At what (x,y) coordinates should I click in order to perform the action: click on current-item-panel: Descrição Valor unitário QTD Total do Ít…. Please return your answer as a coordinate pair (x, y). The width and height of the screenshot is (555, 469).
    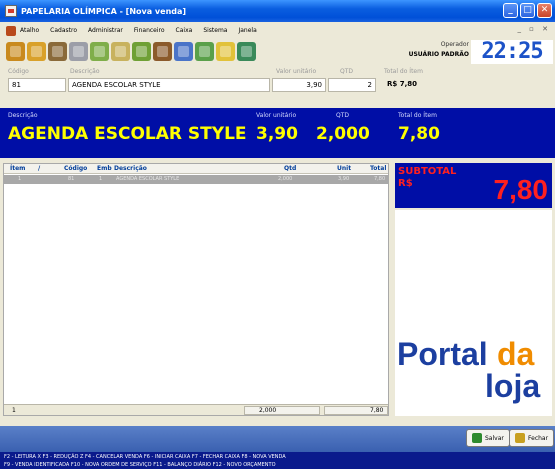
    Looking at the image, I should click on (277, 133).